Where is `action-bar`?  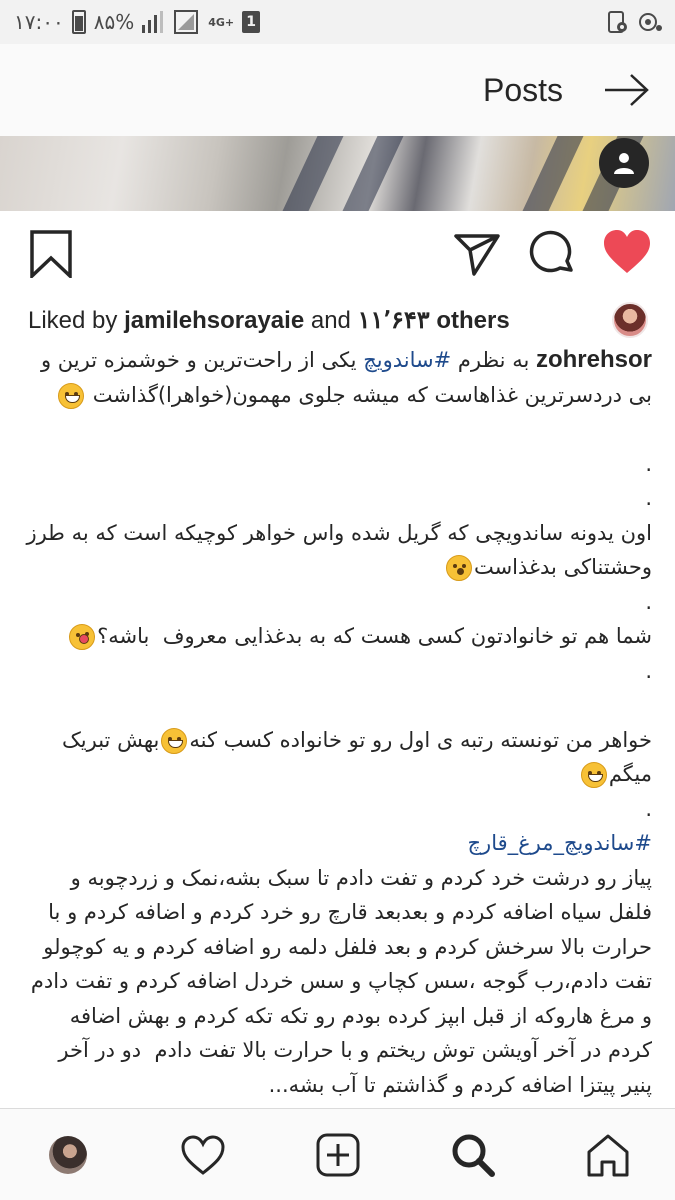
action-bar is located at coordinates (337, 254).